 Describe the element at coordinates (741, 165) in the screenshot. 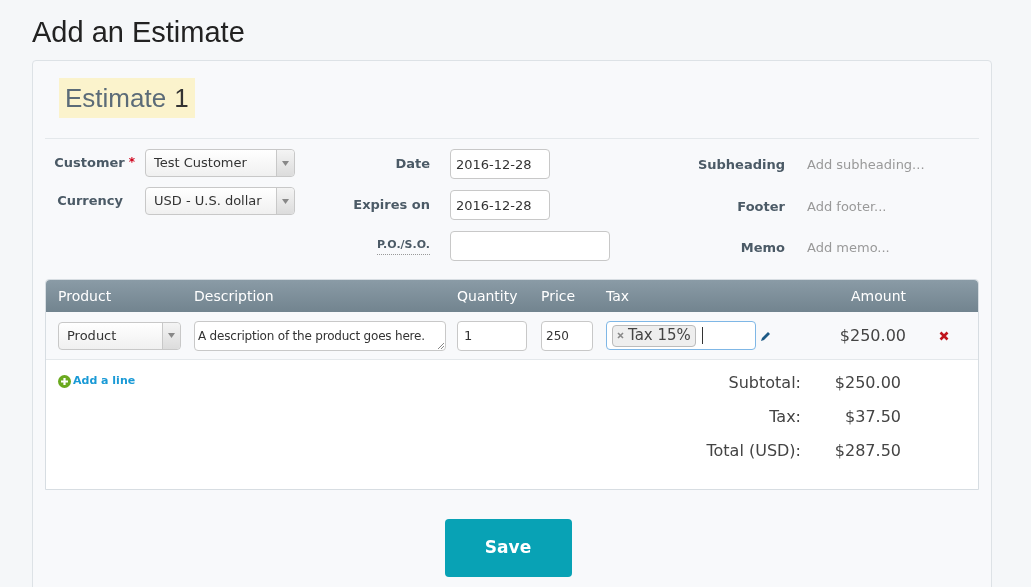

I see `field-label: Subheading` at that location.